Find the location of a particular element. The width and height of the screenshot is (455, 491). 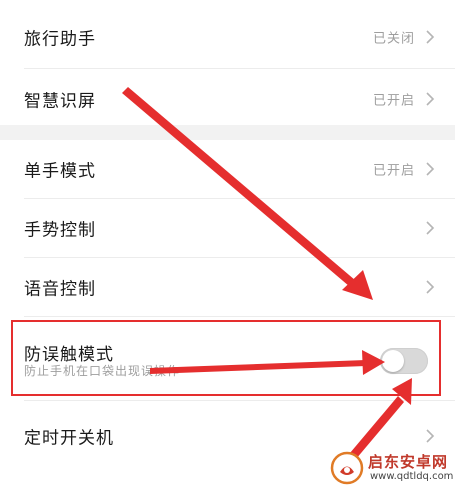

watermark-name: 启东安卓网 is located at coordinates (408, 462).